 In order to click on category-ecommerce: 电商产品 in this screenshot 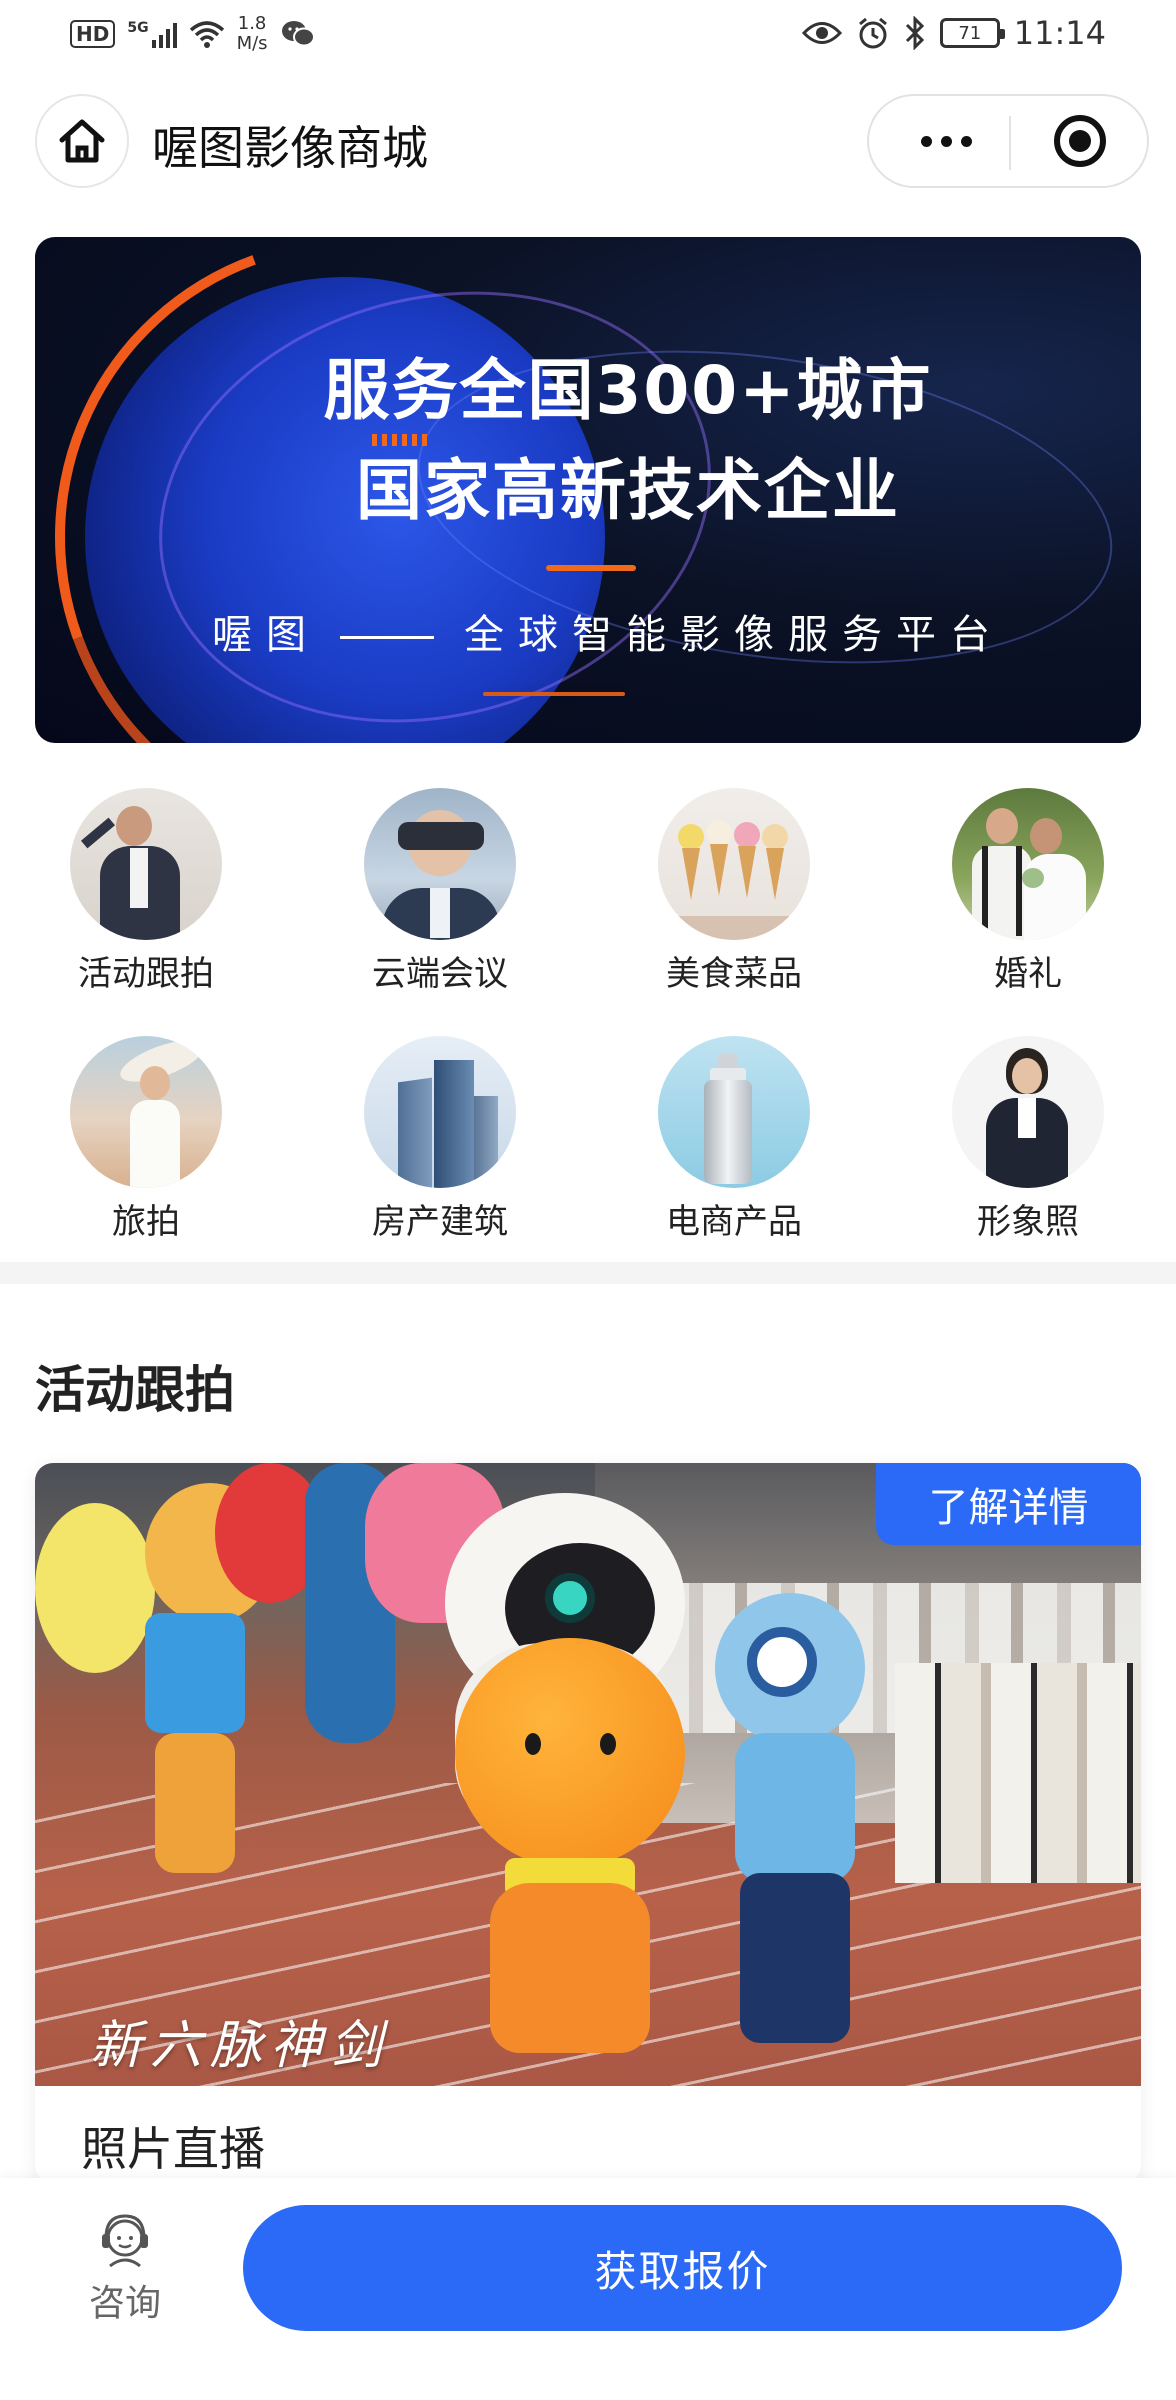, I will do `click(734, 1139)`.